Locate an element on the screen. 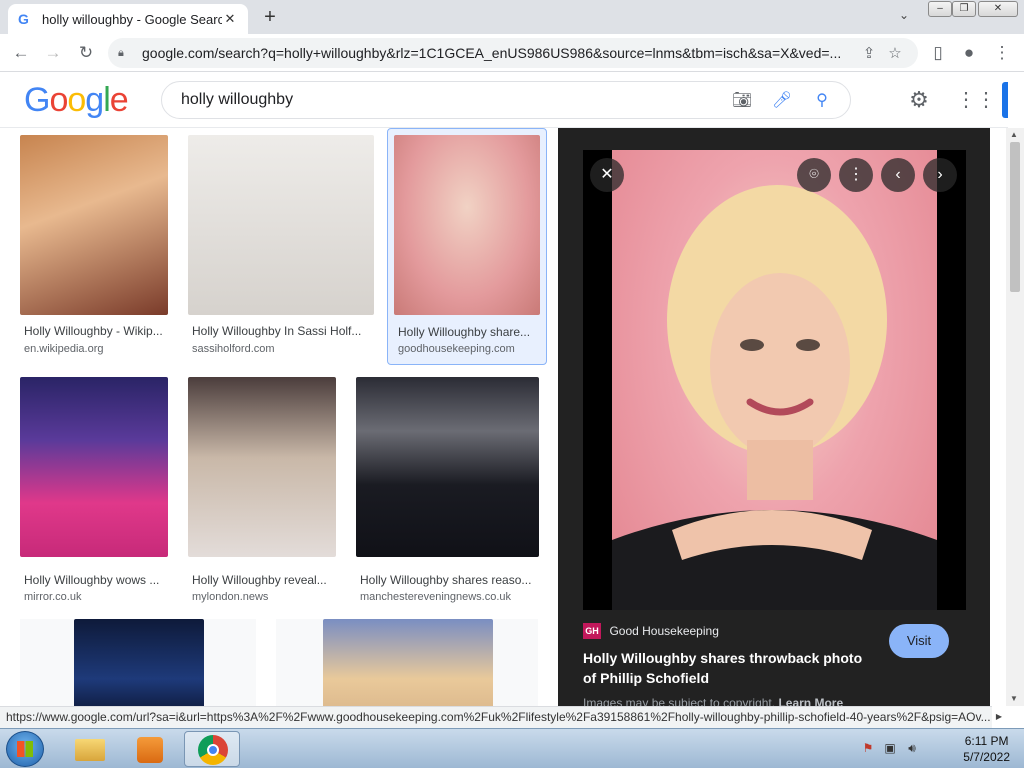  more-options-icon: ⋮ is located at coordinates (856, 175).